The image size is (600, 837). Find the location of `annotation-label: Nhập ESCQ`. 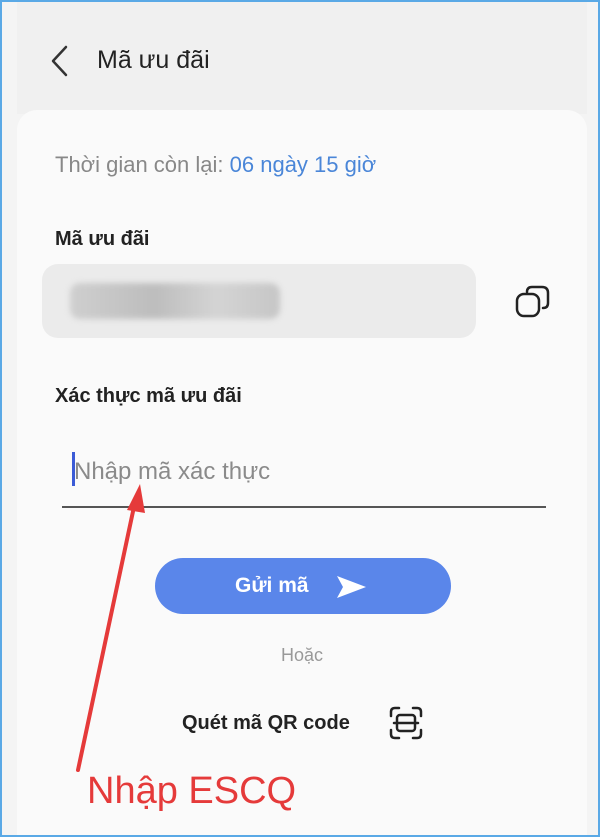

annotation-label: Nhập ESCQ is located at coordinates (192, 791).